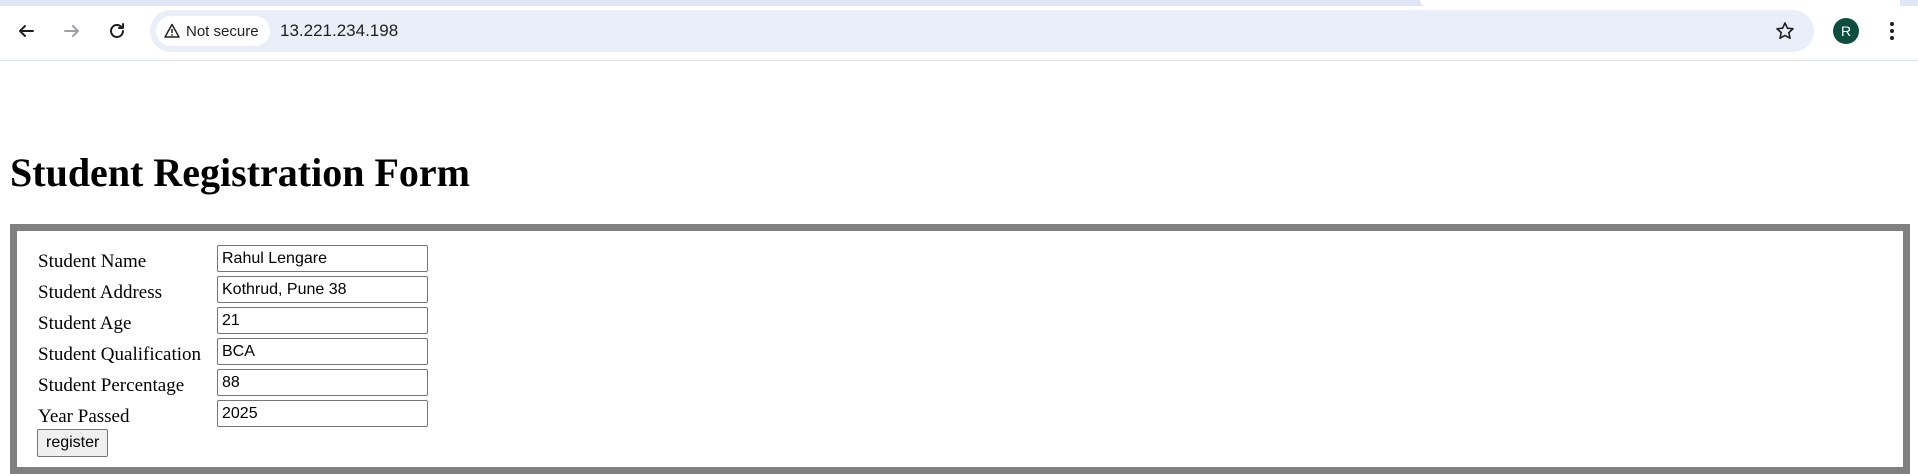  I want to click on security-chip-label: Not secure, so click(222, 31).